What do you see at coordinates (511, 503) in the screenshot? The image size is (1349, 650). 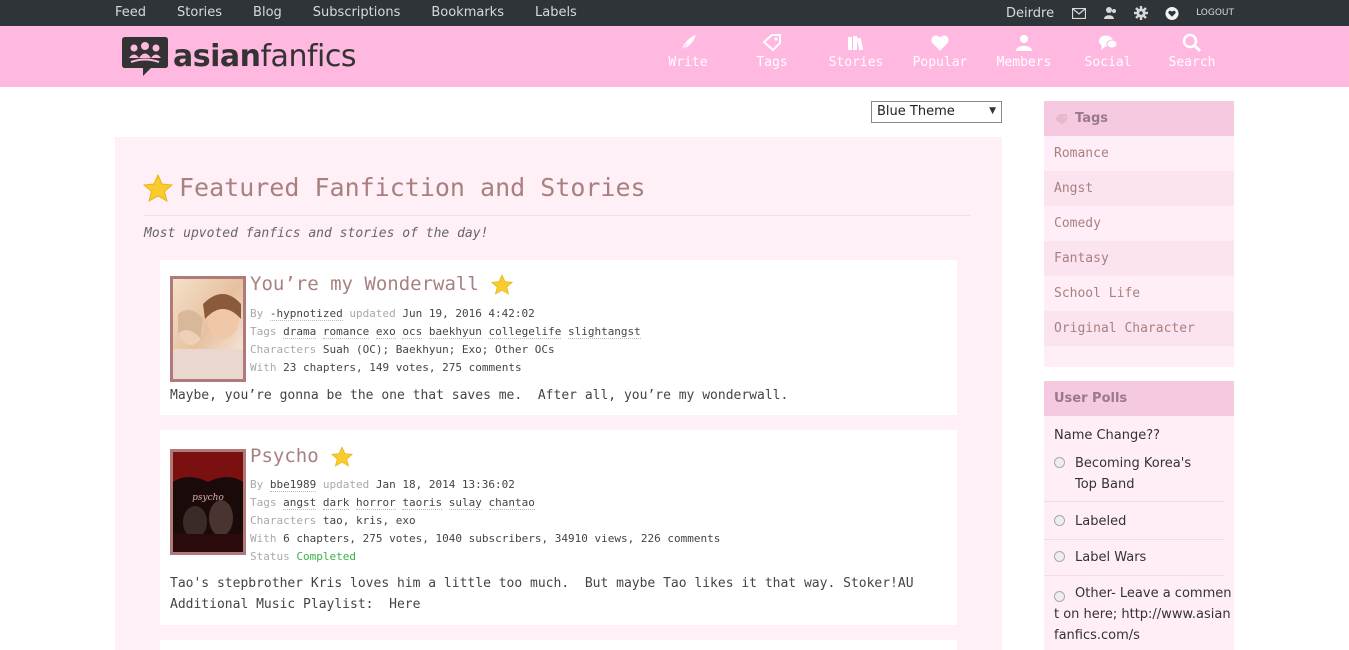 I see `tag-link: chantao` at bounding box center [511, 503].